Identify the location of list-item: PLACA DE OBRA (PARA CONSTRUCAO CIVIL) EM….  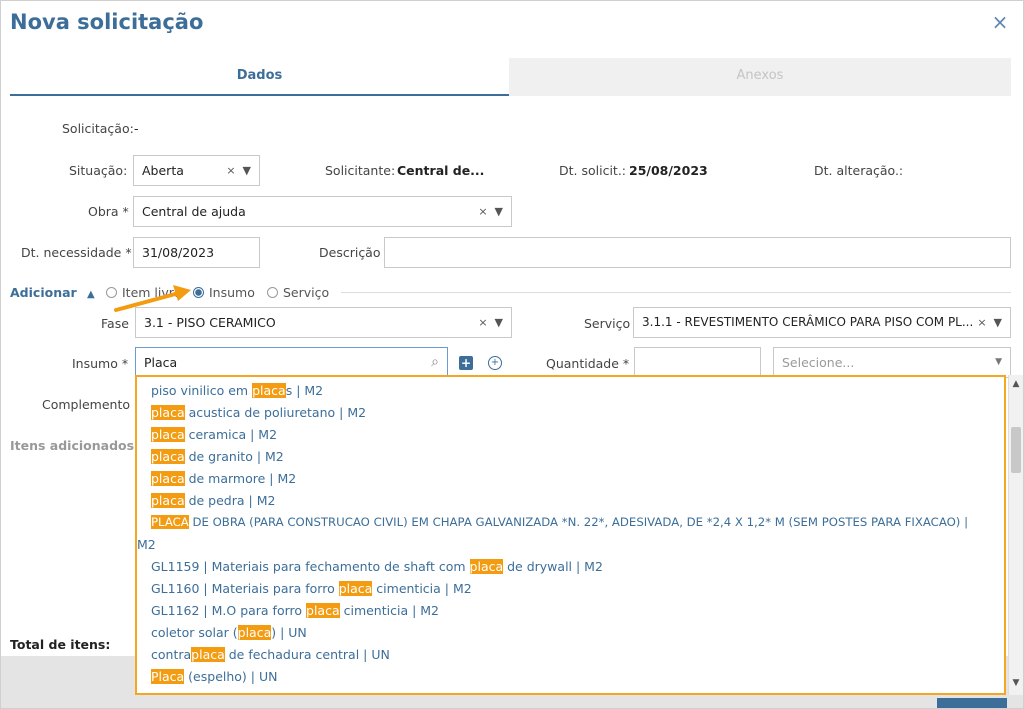
(559, 522).